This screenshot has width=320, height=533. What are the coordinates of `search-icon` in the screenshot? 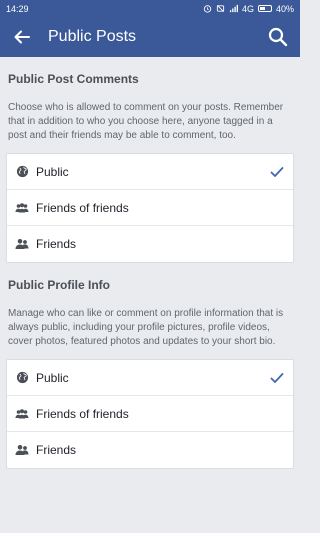 It's located at (278, 37).